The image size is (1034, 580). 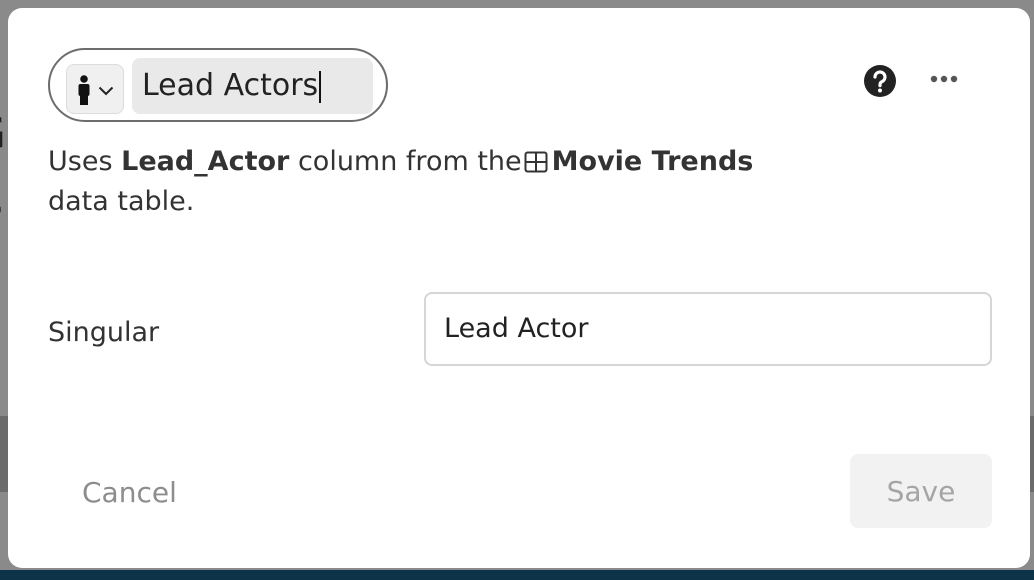 I want to click on more-horizontal-icon, so click(x=944, y=79).